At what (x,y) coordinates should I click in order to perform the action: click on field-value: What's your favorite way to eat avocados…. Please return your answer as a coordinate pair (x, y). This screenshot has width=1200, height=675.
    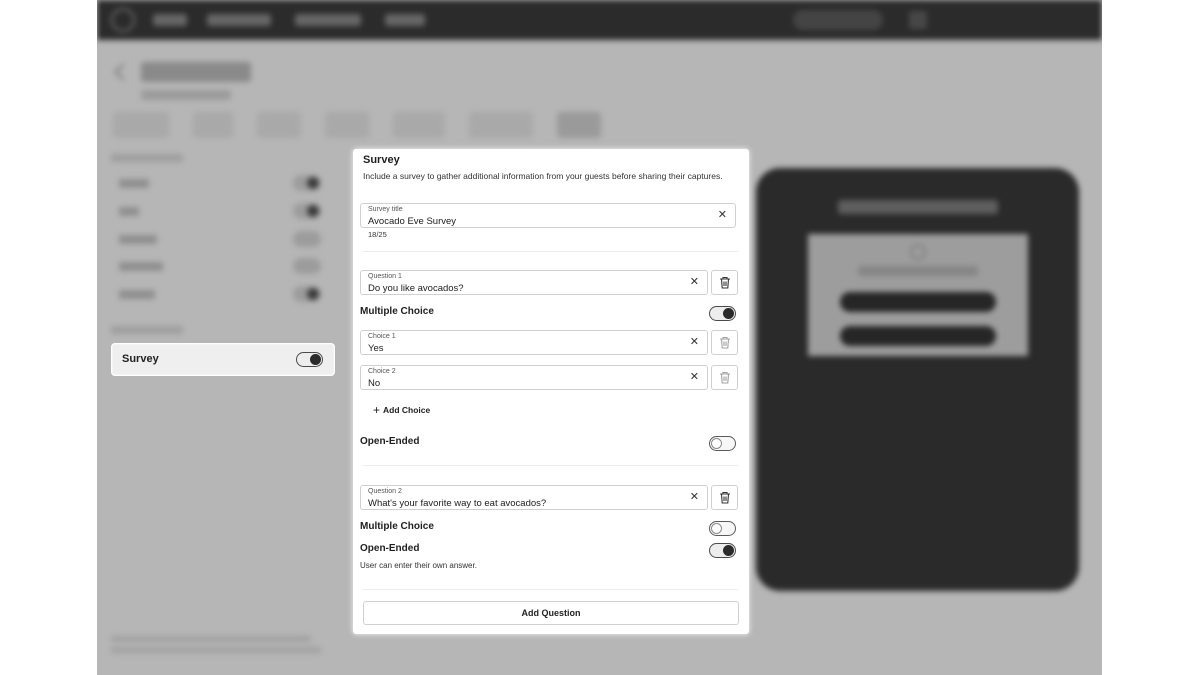
    Looking at the image, I should click on (457, 503).